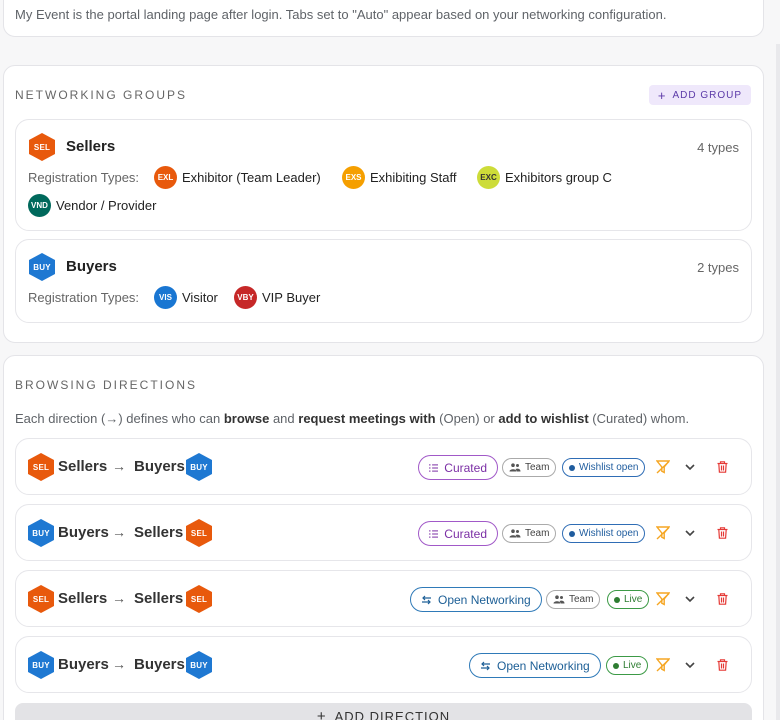 Image resolution: width=780 pixels, height=720 pixels. What do you see at coordinates (42, 267) in the screenshot?
I see `group-badge-buyers: BUY` at bounding box center [42, 267].